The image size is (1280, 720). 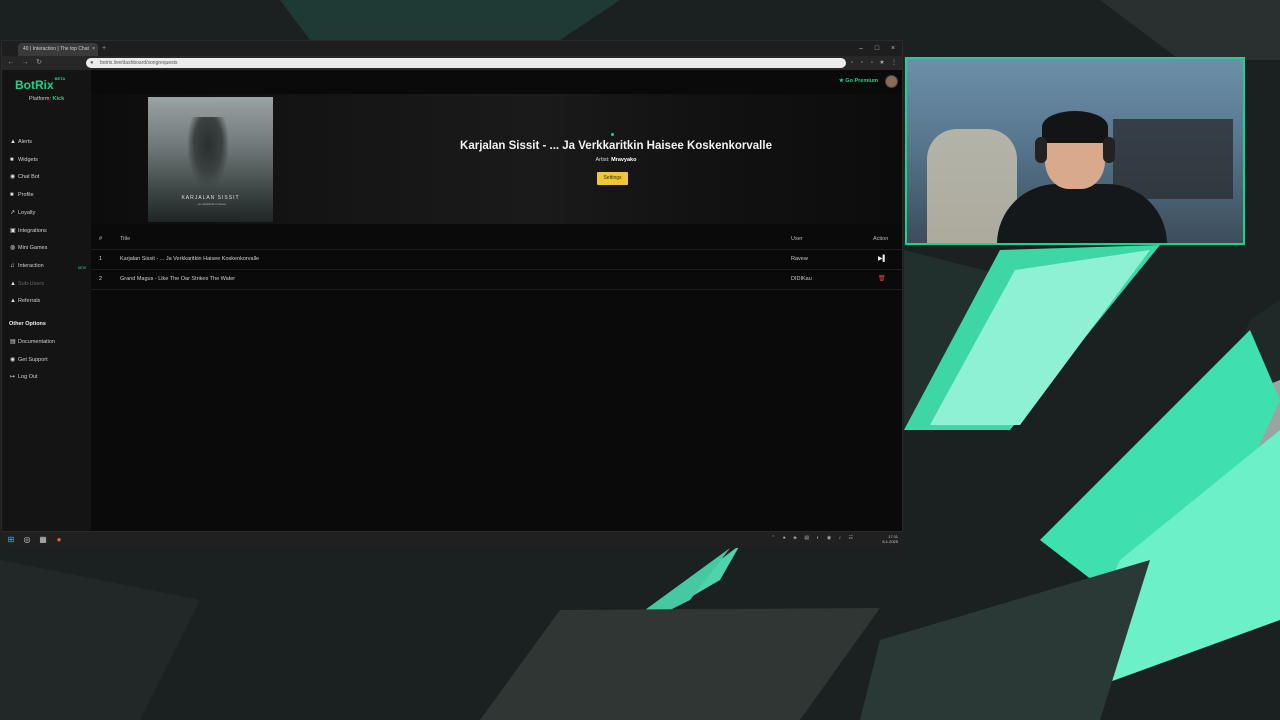 I want to click on app-icon: ▦, so click(x=43, y=539).